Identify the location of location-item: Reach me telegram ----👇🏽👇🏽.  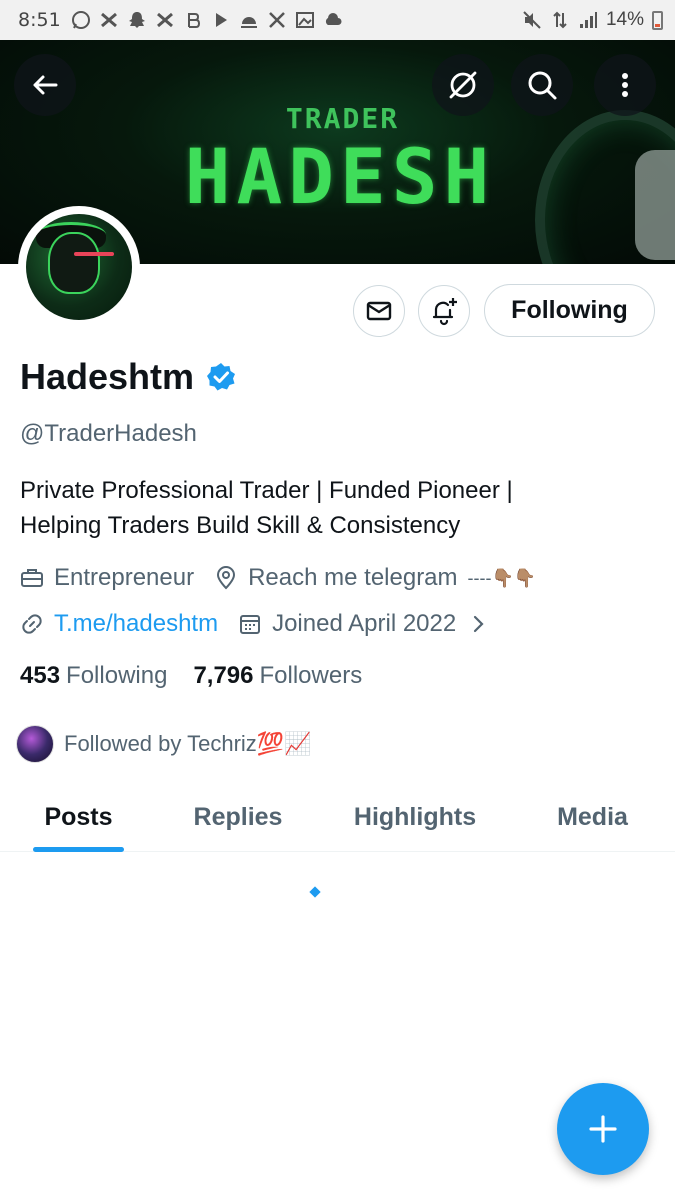
(375, 578).